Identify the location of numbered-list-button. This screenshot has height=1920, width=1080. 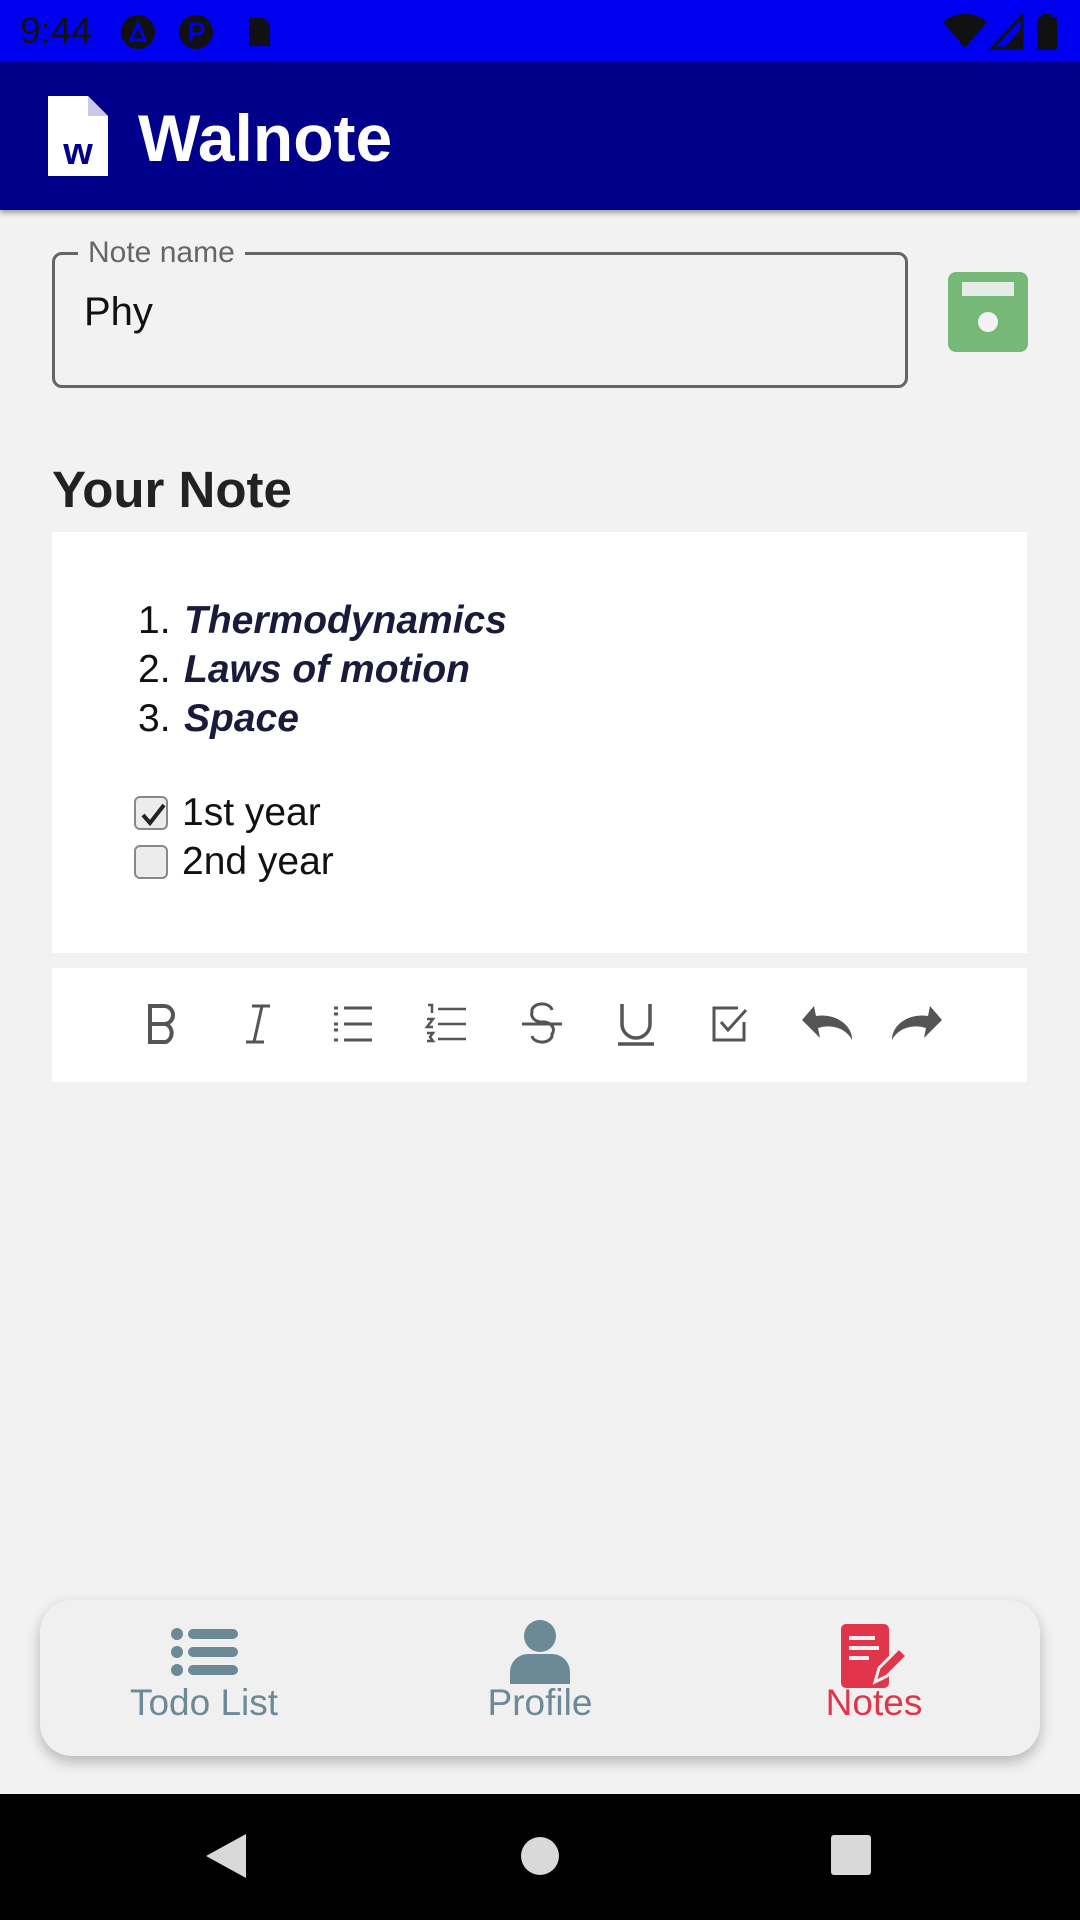
(446, 1024).